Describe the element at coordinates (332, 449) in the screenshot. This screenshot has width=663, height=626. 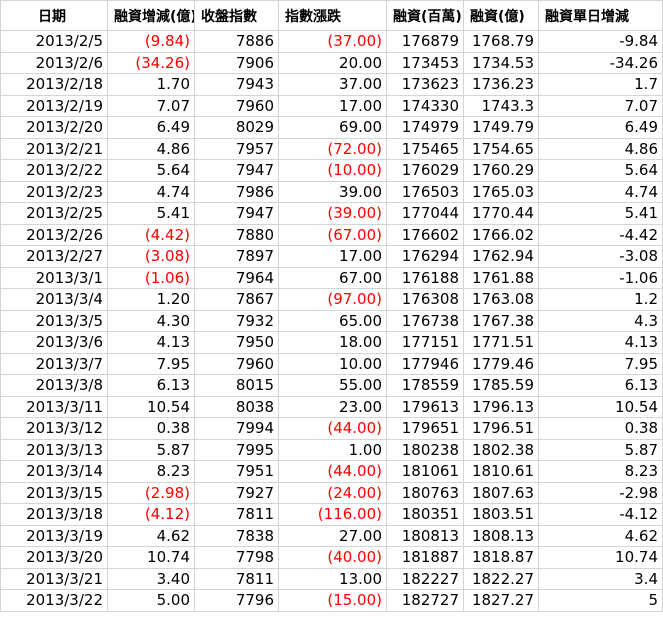
I see `cell-index-change: 1.00` at that location.